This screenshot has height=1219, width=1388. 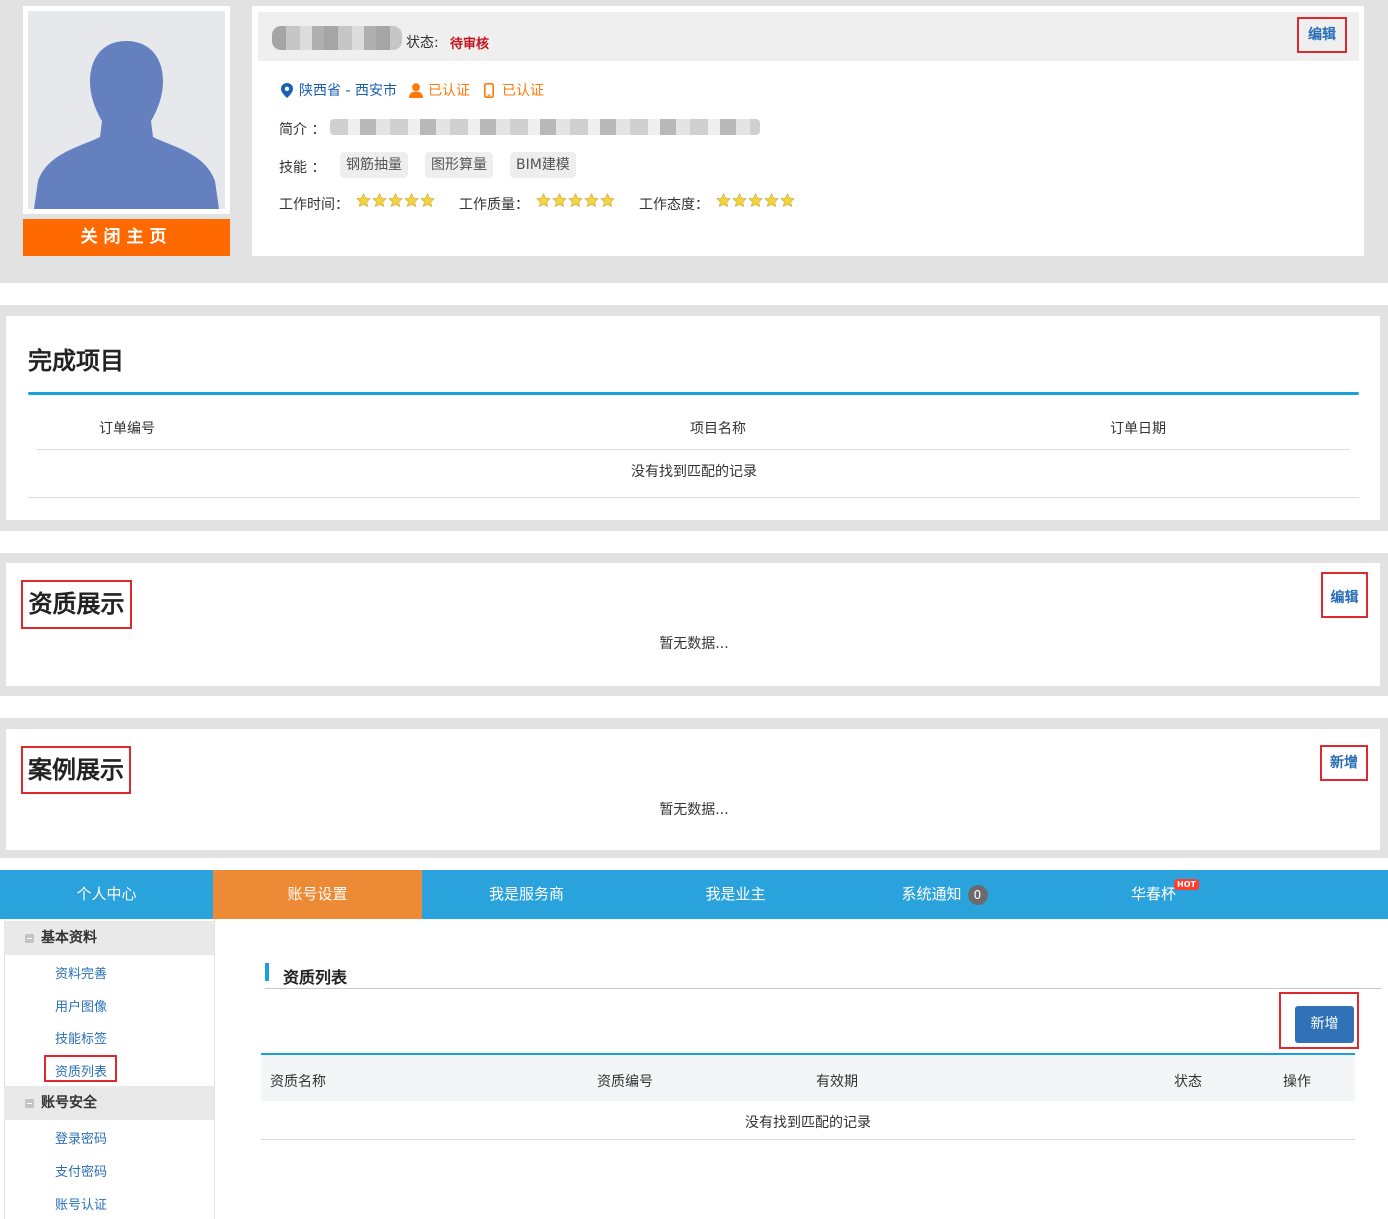 What do you see at coordinates (302, 130) in the screenshot?
I see `intro-label: 简介 ：` at bounding box center [302, 130].